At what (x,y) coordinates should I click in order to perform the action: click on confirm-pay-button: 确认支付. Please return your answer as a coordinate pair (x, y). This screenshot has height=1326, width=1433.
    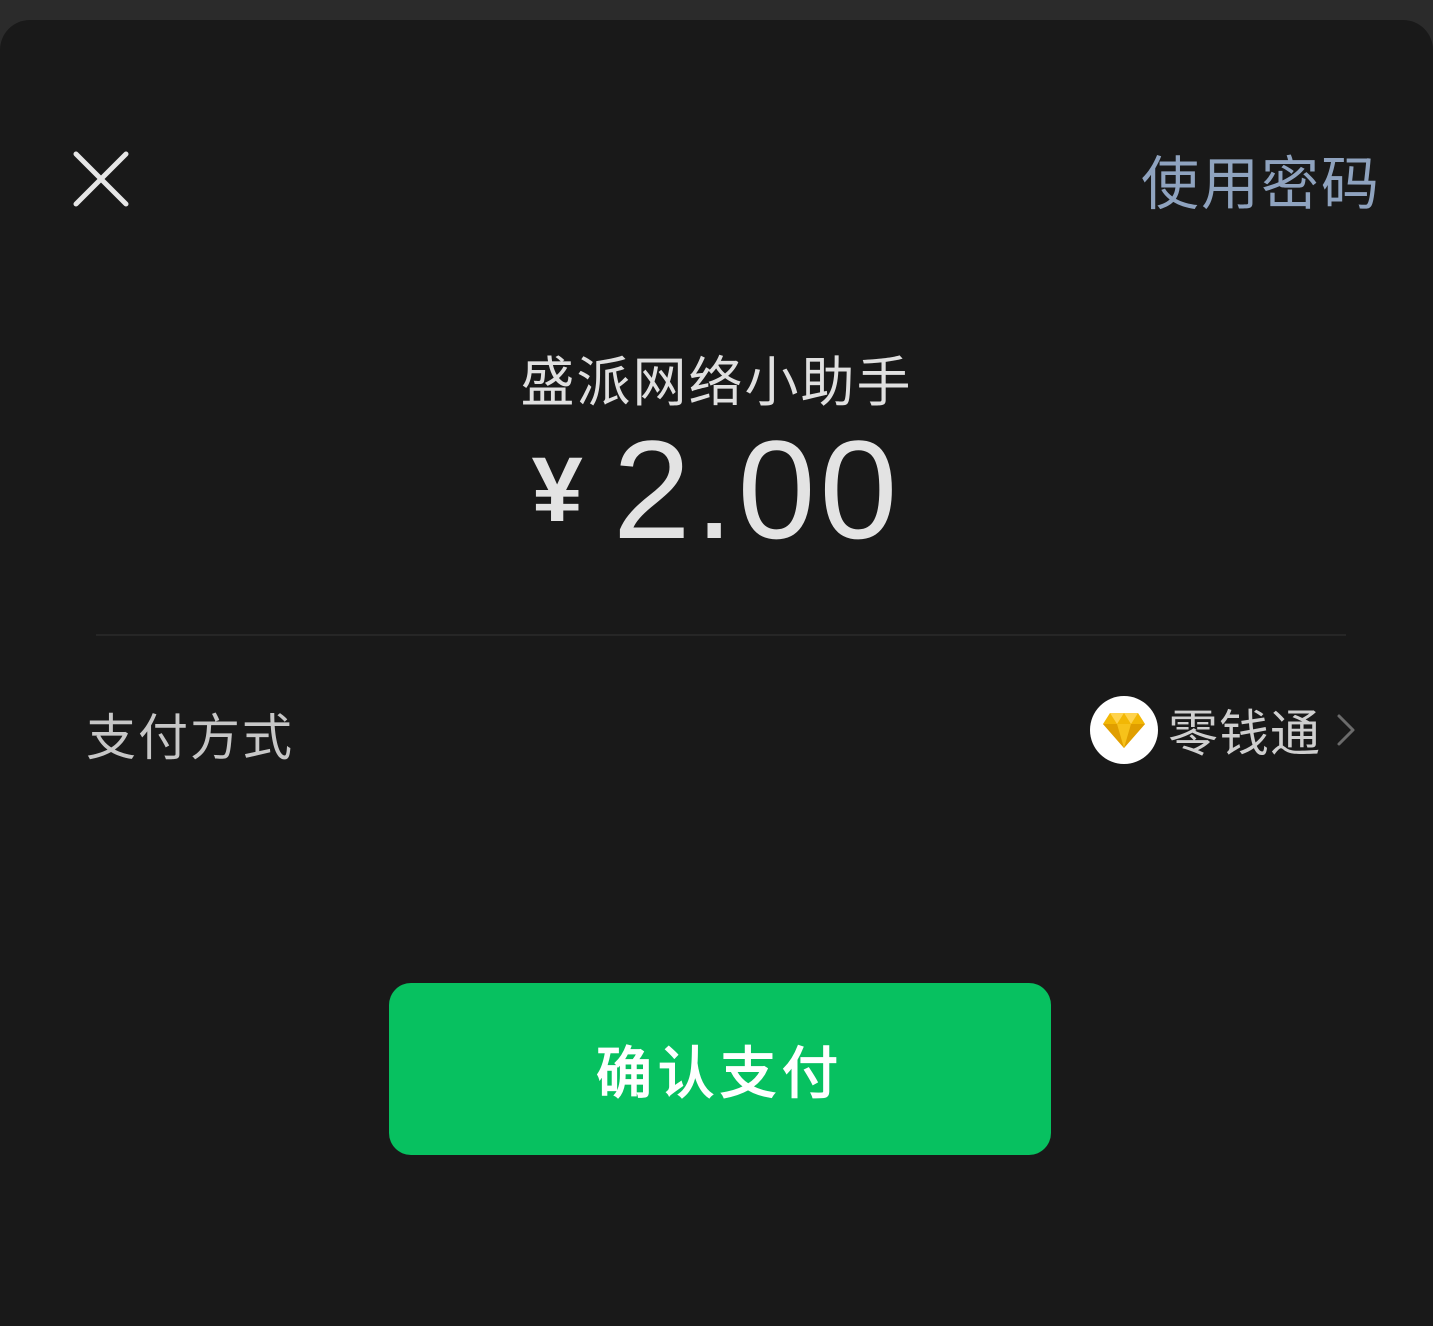
    Looking at the image, I should click on (720, 1069).